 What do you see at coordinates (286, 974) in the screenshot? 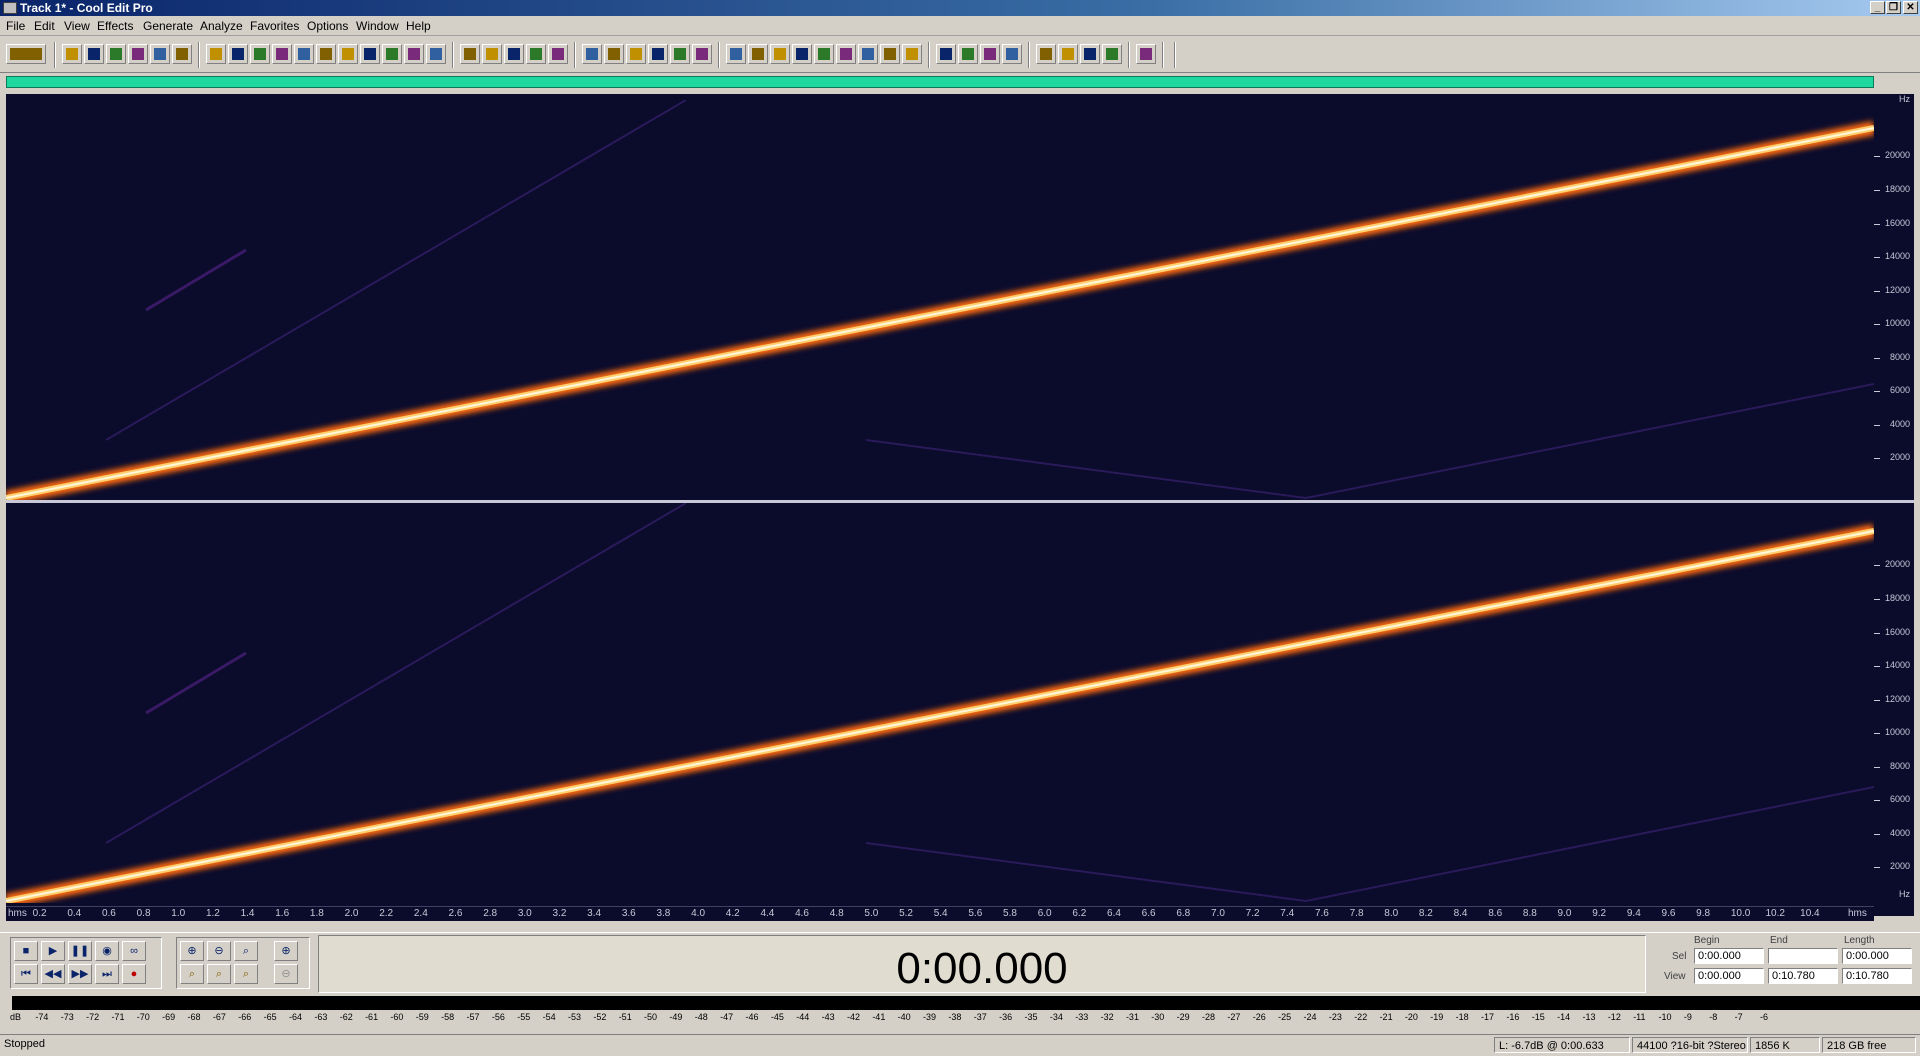
I see `zoom-vertical-out-icon: ⊖` at bounding box center [286, 974].